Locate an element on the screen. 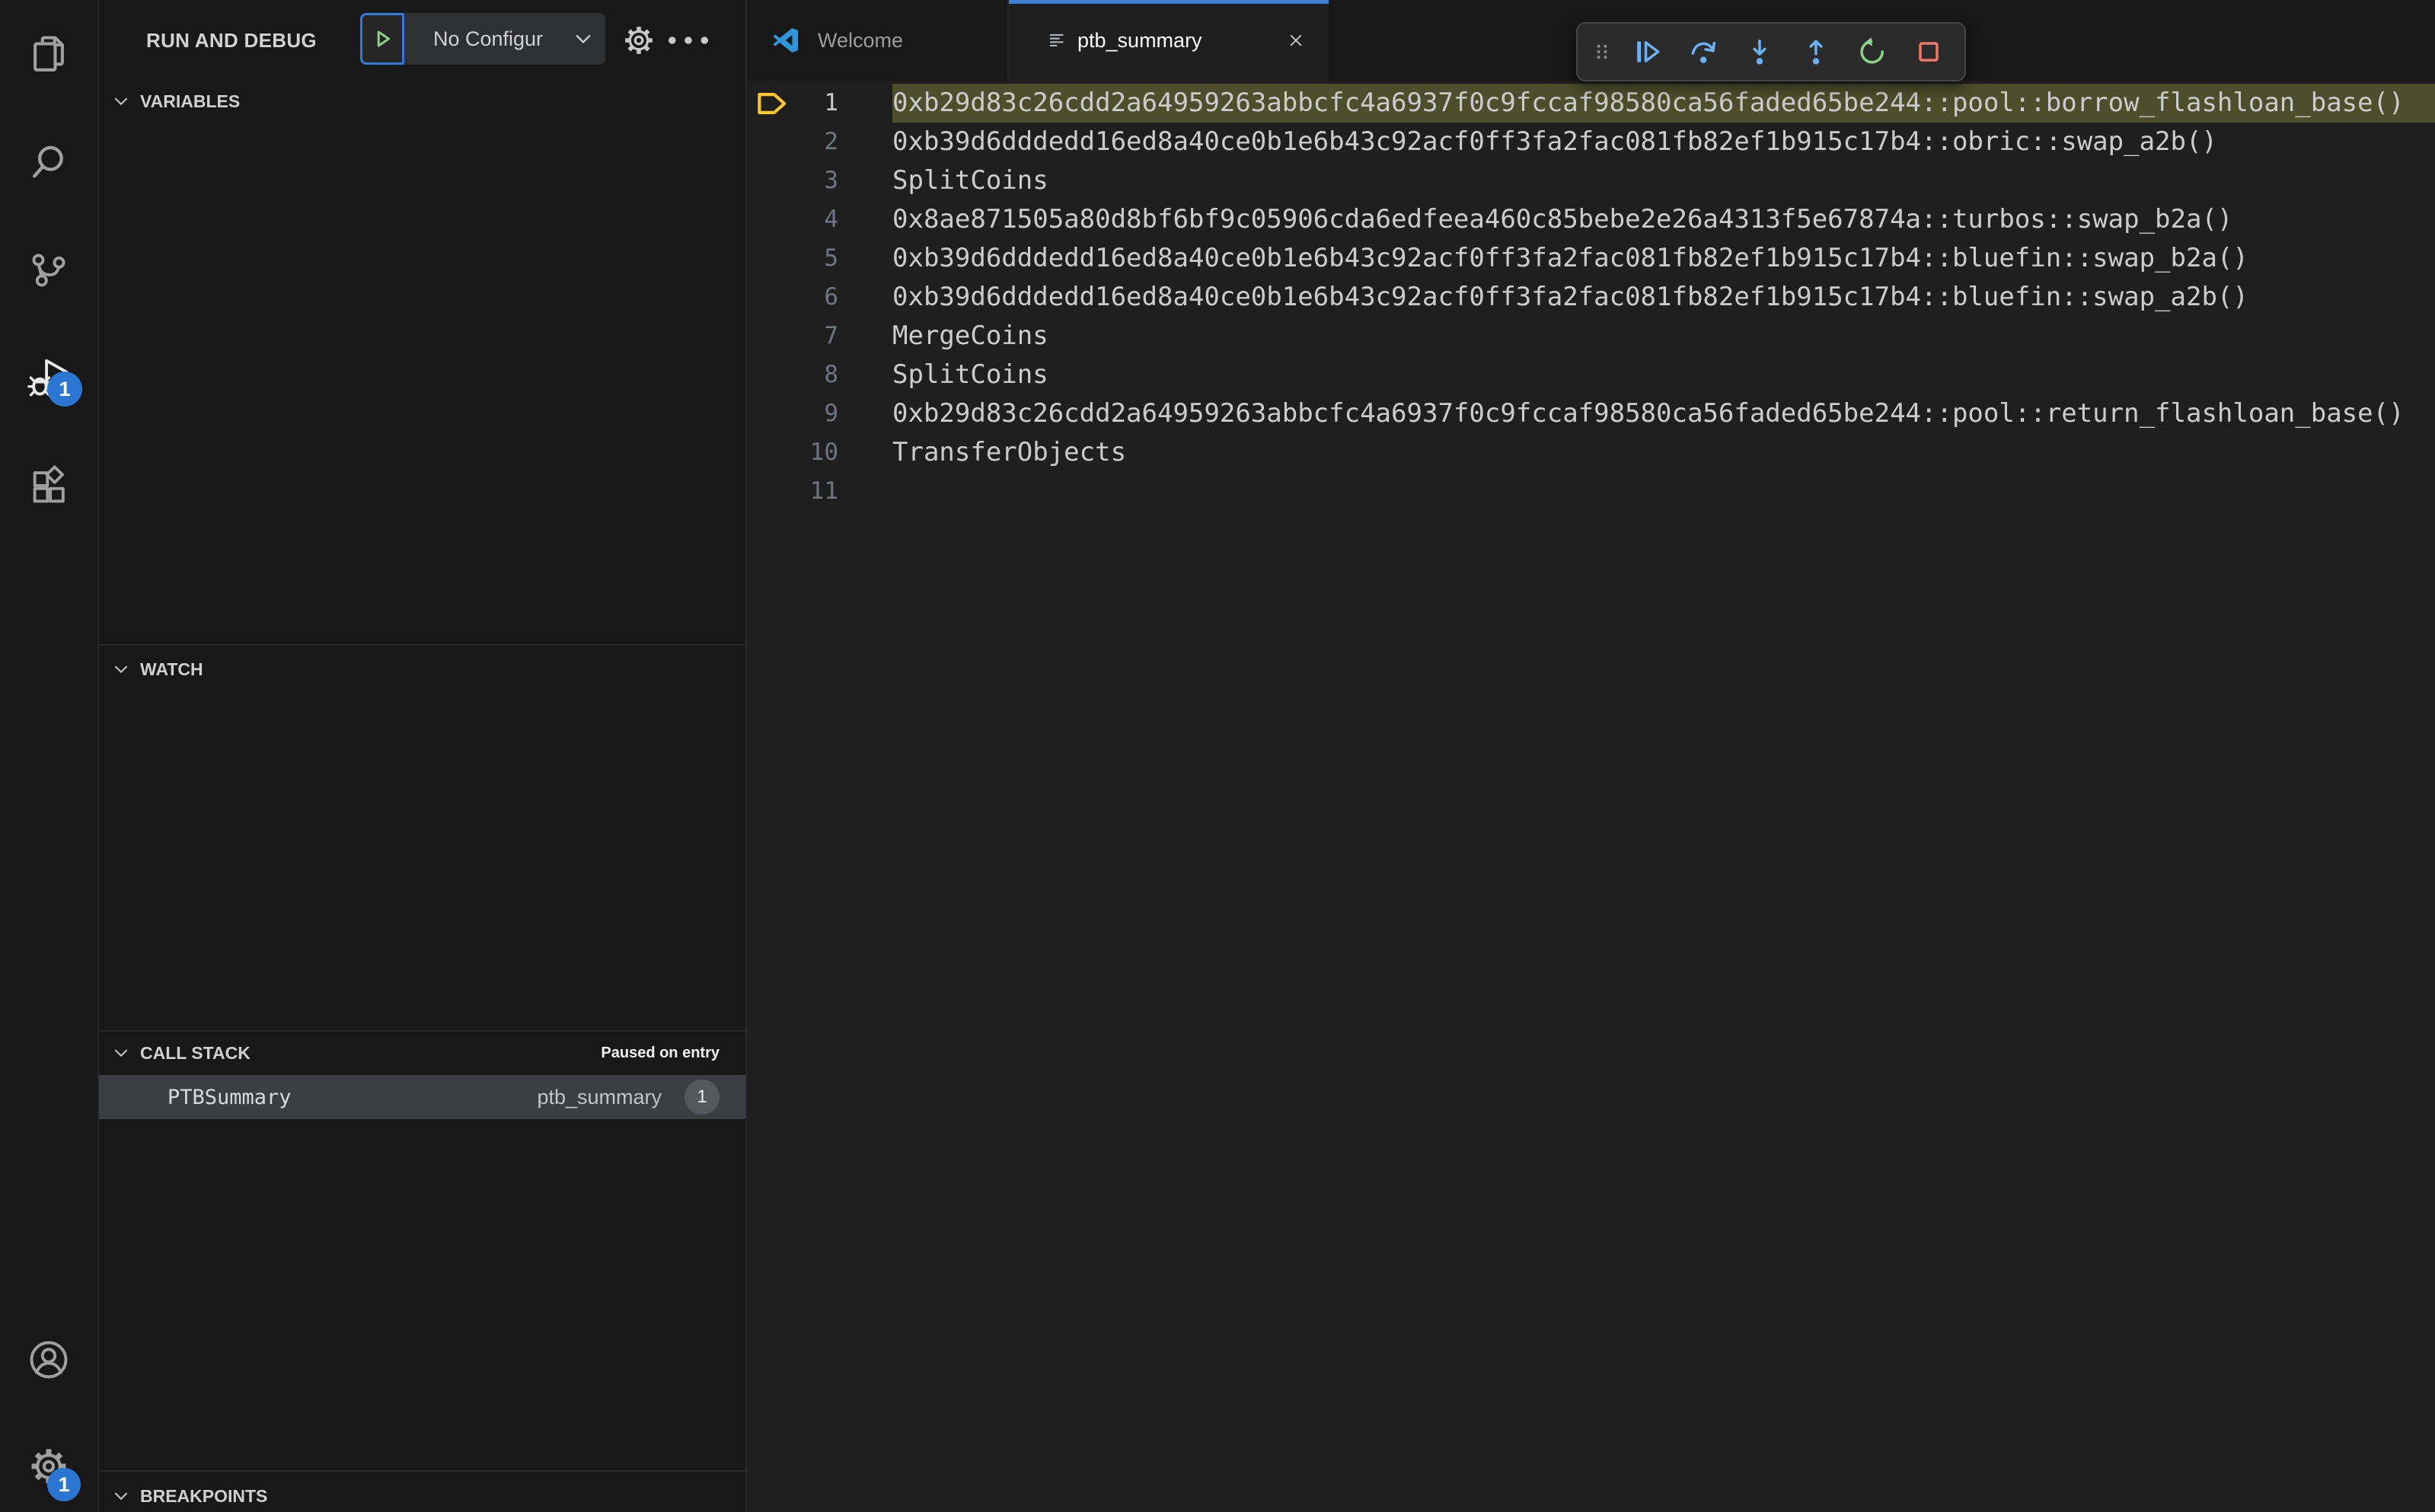 Image resolution: width=2435 pixels, height=1512 pixels. start-debugging-button is located at coordinates (382, 39).